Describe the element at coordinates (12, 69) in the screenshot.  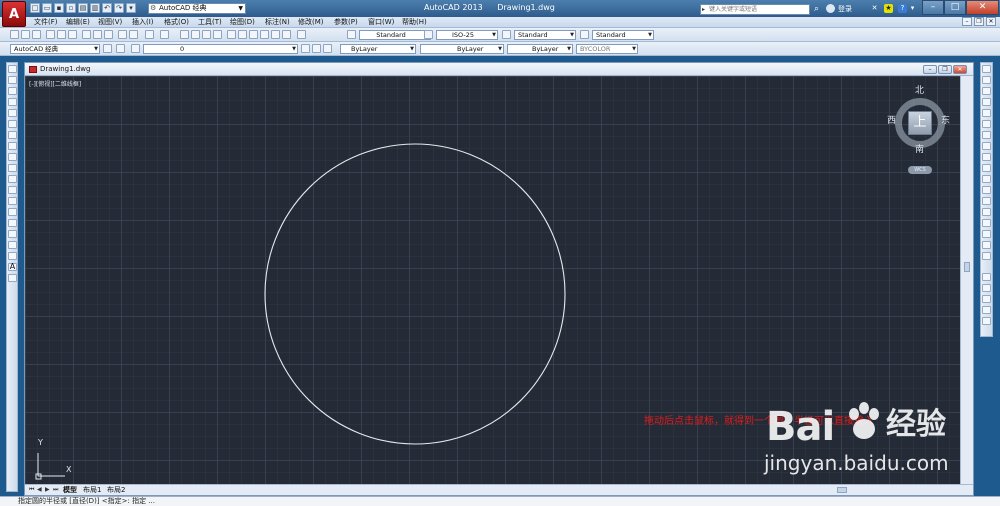
I see `line-icon` at that location.